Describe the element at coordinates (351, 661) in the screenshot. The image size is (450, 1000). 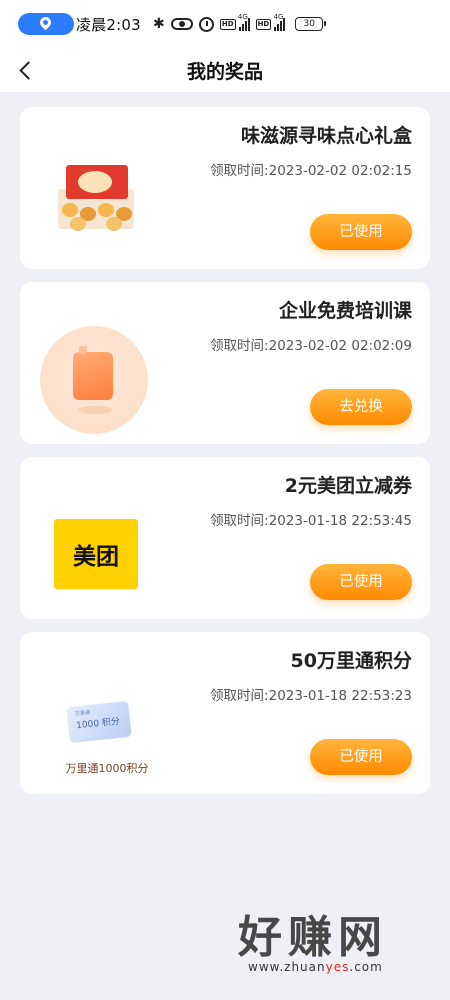
I see `prize-name: 50万里通积分` at that location.